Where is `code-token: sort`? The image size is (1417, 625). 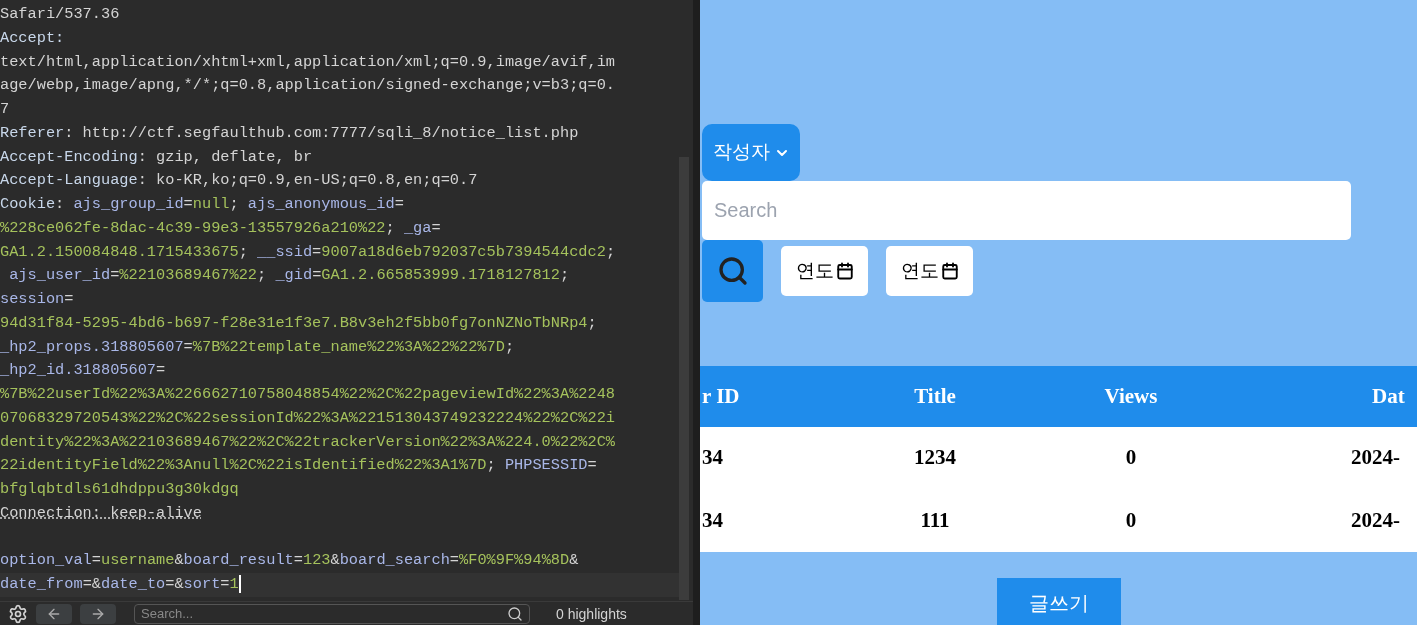
code-token: sort is located at coordinates (202, 584).